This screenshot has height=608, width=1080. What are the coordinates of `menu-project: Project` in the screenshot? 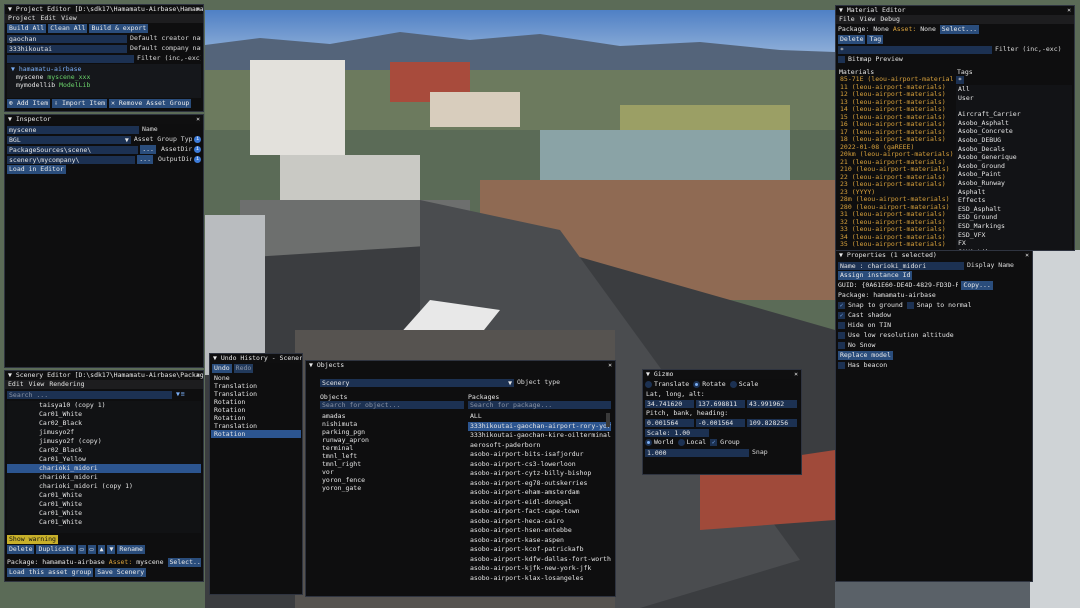 It's located at (21, 18).